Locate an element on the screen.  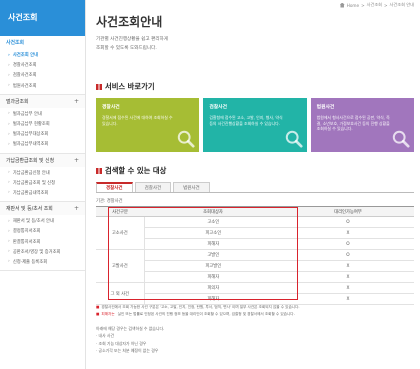
sidebar-item-police-case: › 경찰사건조회 is located at coordinates (42, 65).